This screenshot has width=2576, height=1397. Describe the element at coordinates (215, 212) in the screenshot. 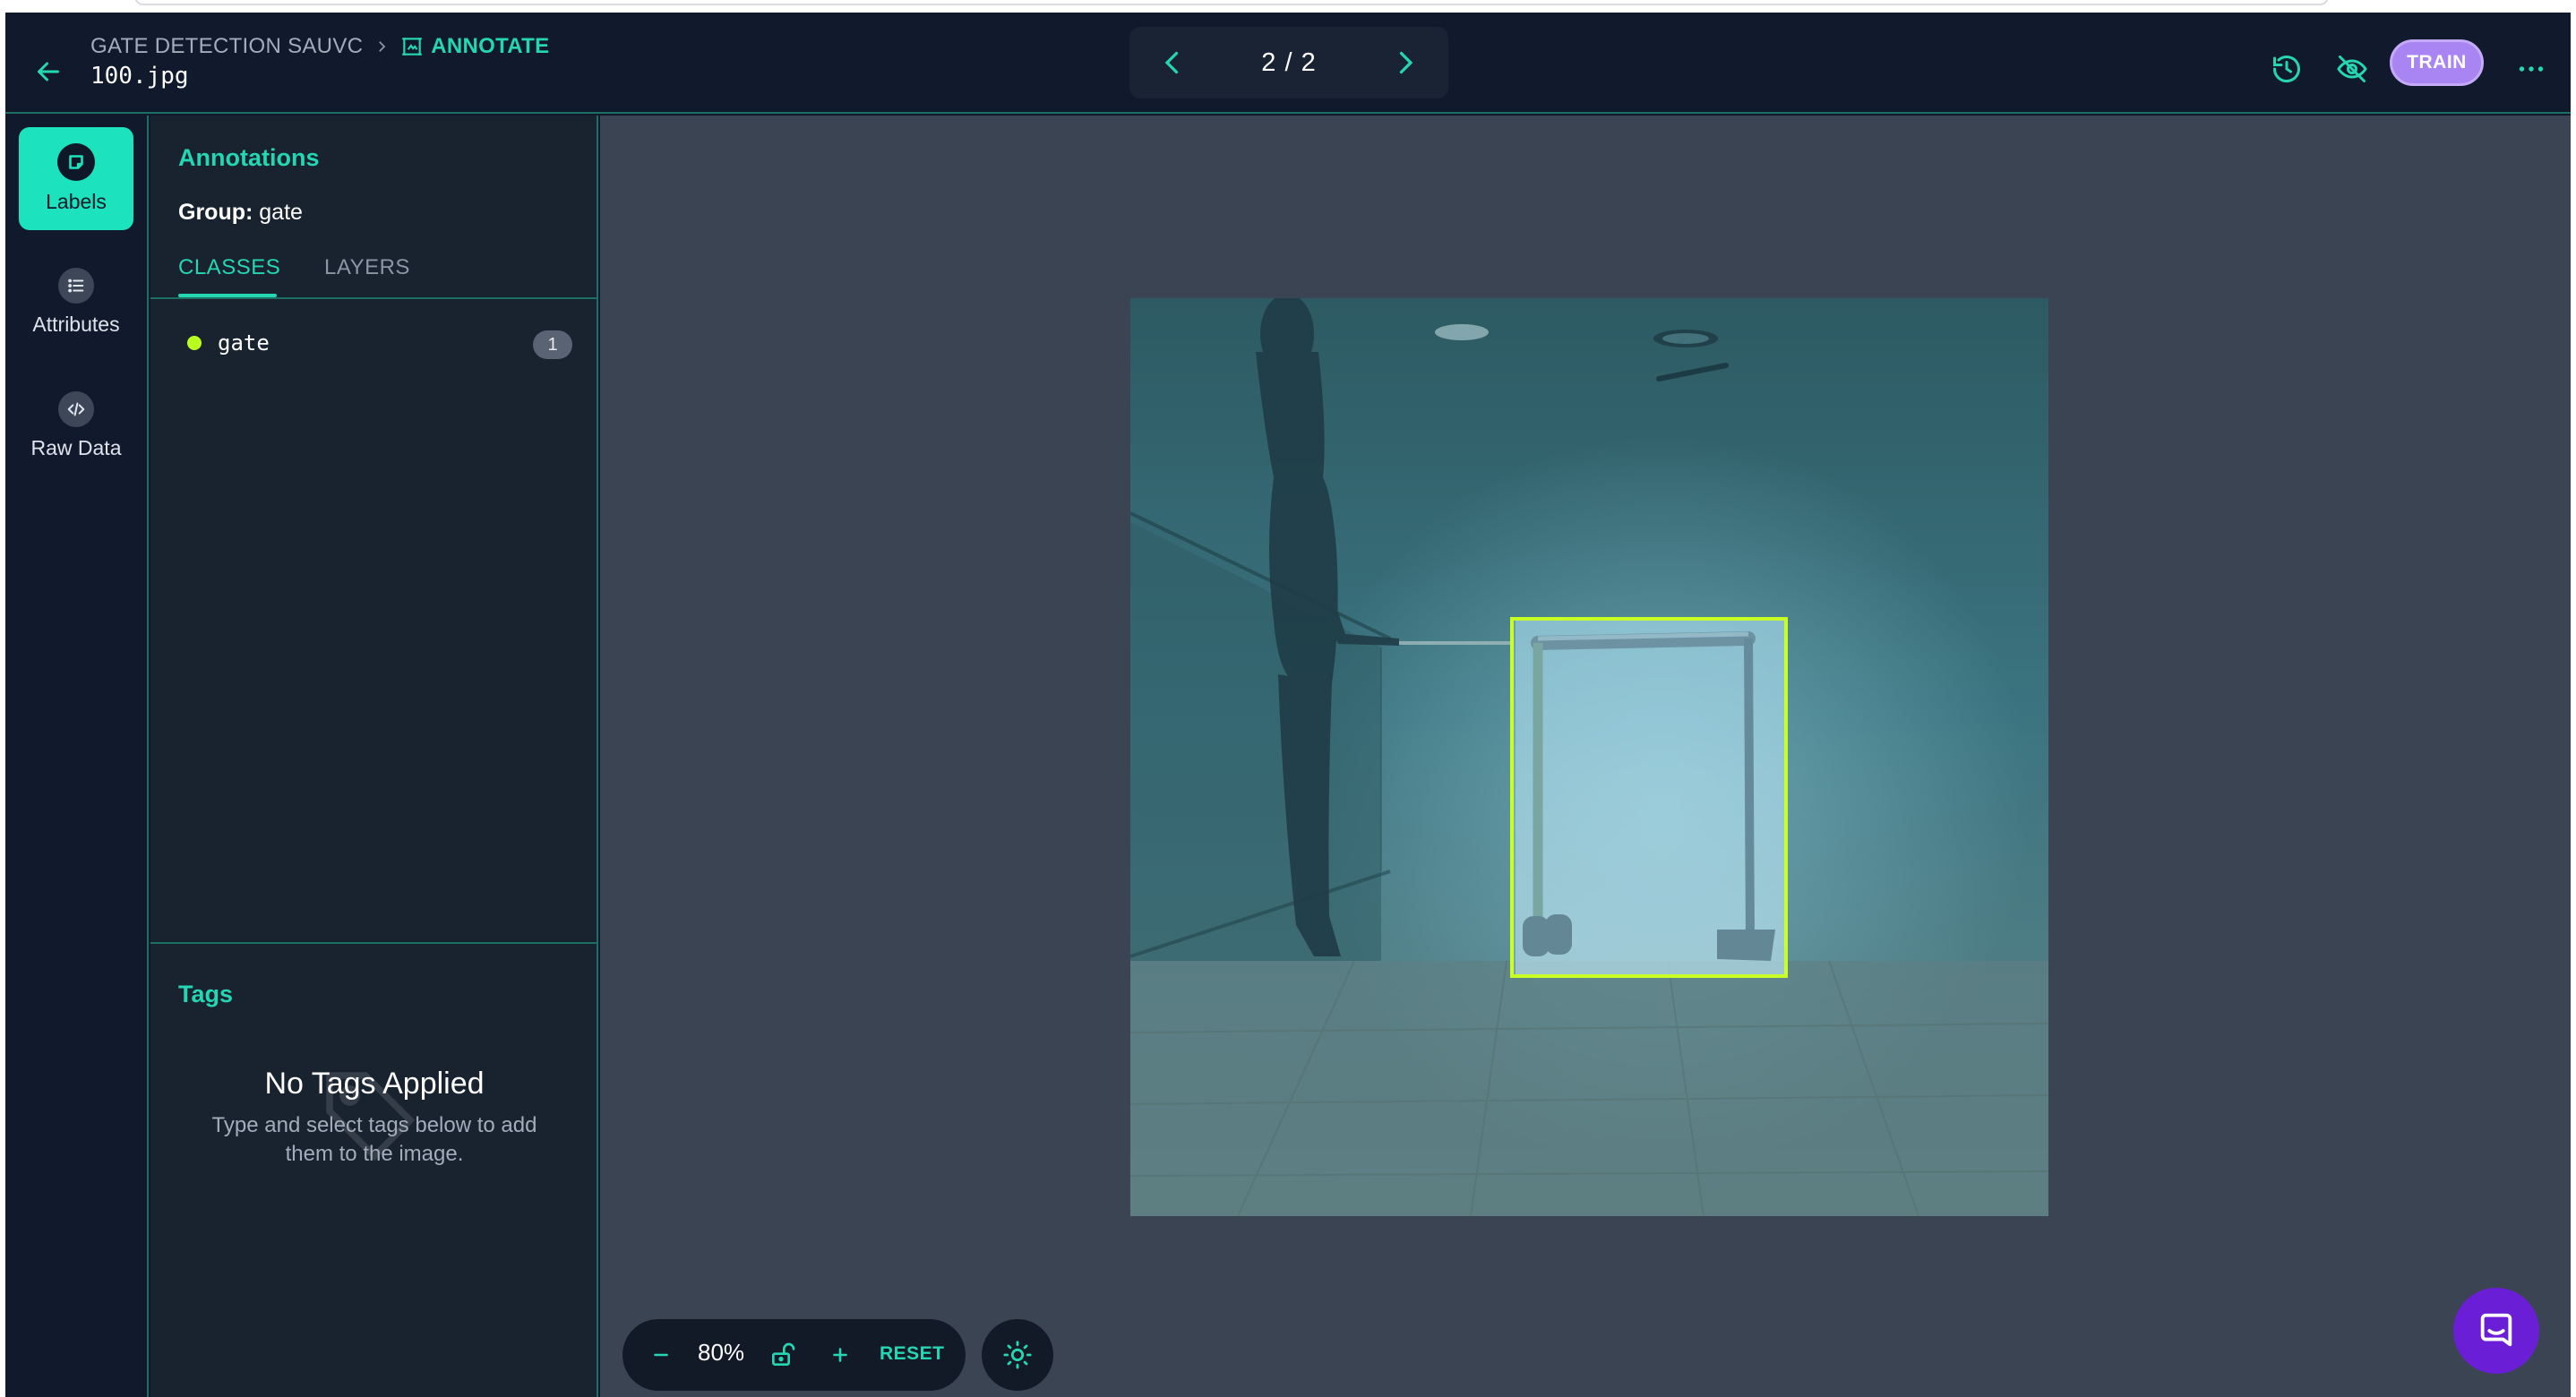

I see `group-label: Group:` at that location.